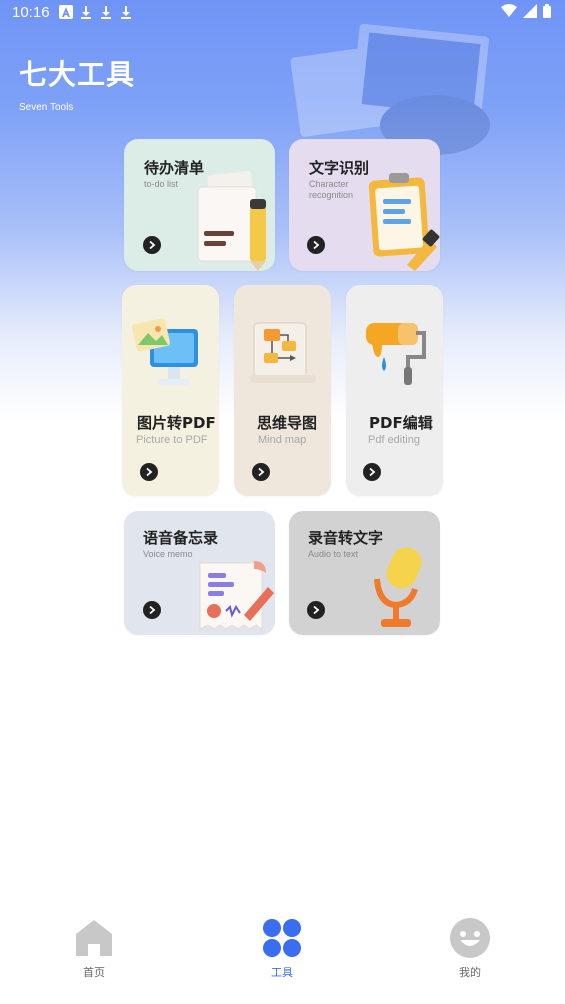 Image resolution: width=565 pixels, height=1004 pixels. What do you see at coordinates (170, 390) in the screenshot?
I see `tool-card-img2pdf: 图片转PDF Picture to PDF` at bounding box center [170, 390].